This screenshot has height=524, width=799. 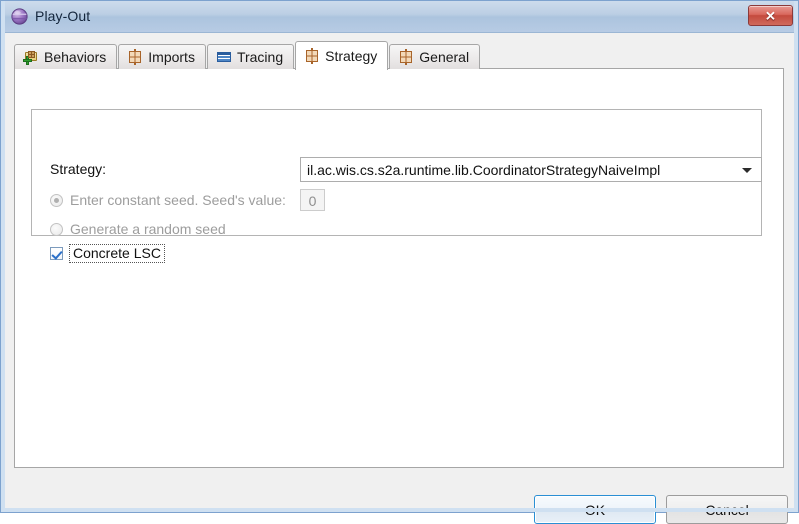 What do you see at coordinates (595, 509) in the screenshot?
I see `ok-button: OK` at bounding box center [595, 509].